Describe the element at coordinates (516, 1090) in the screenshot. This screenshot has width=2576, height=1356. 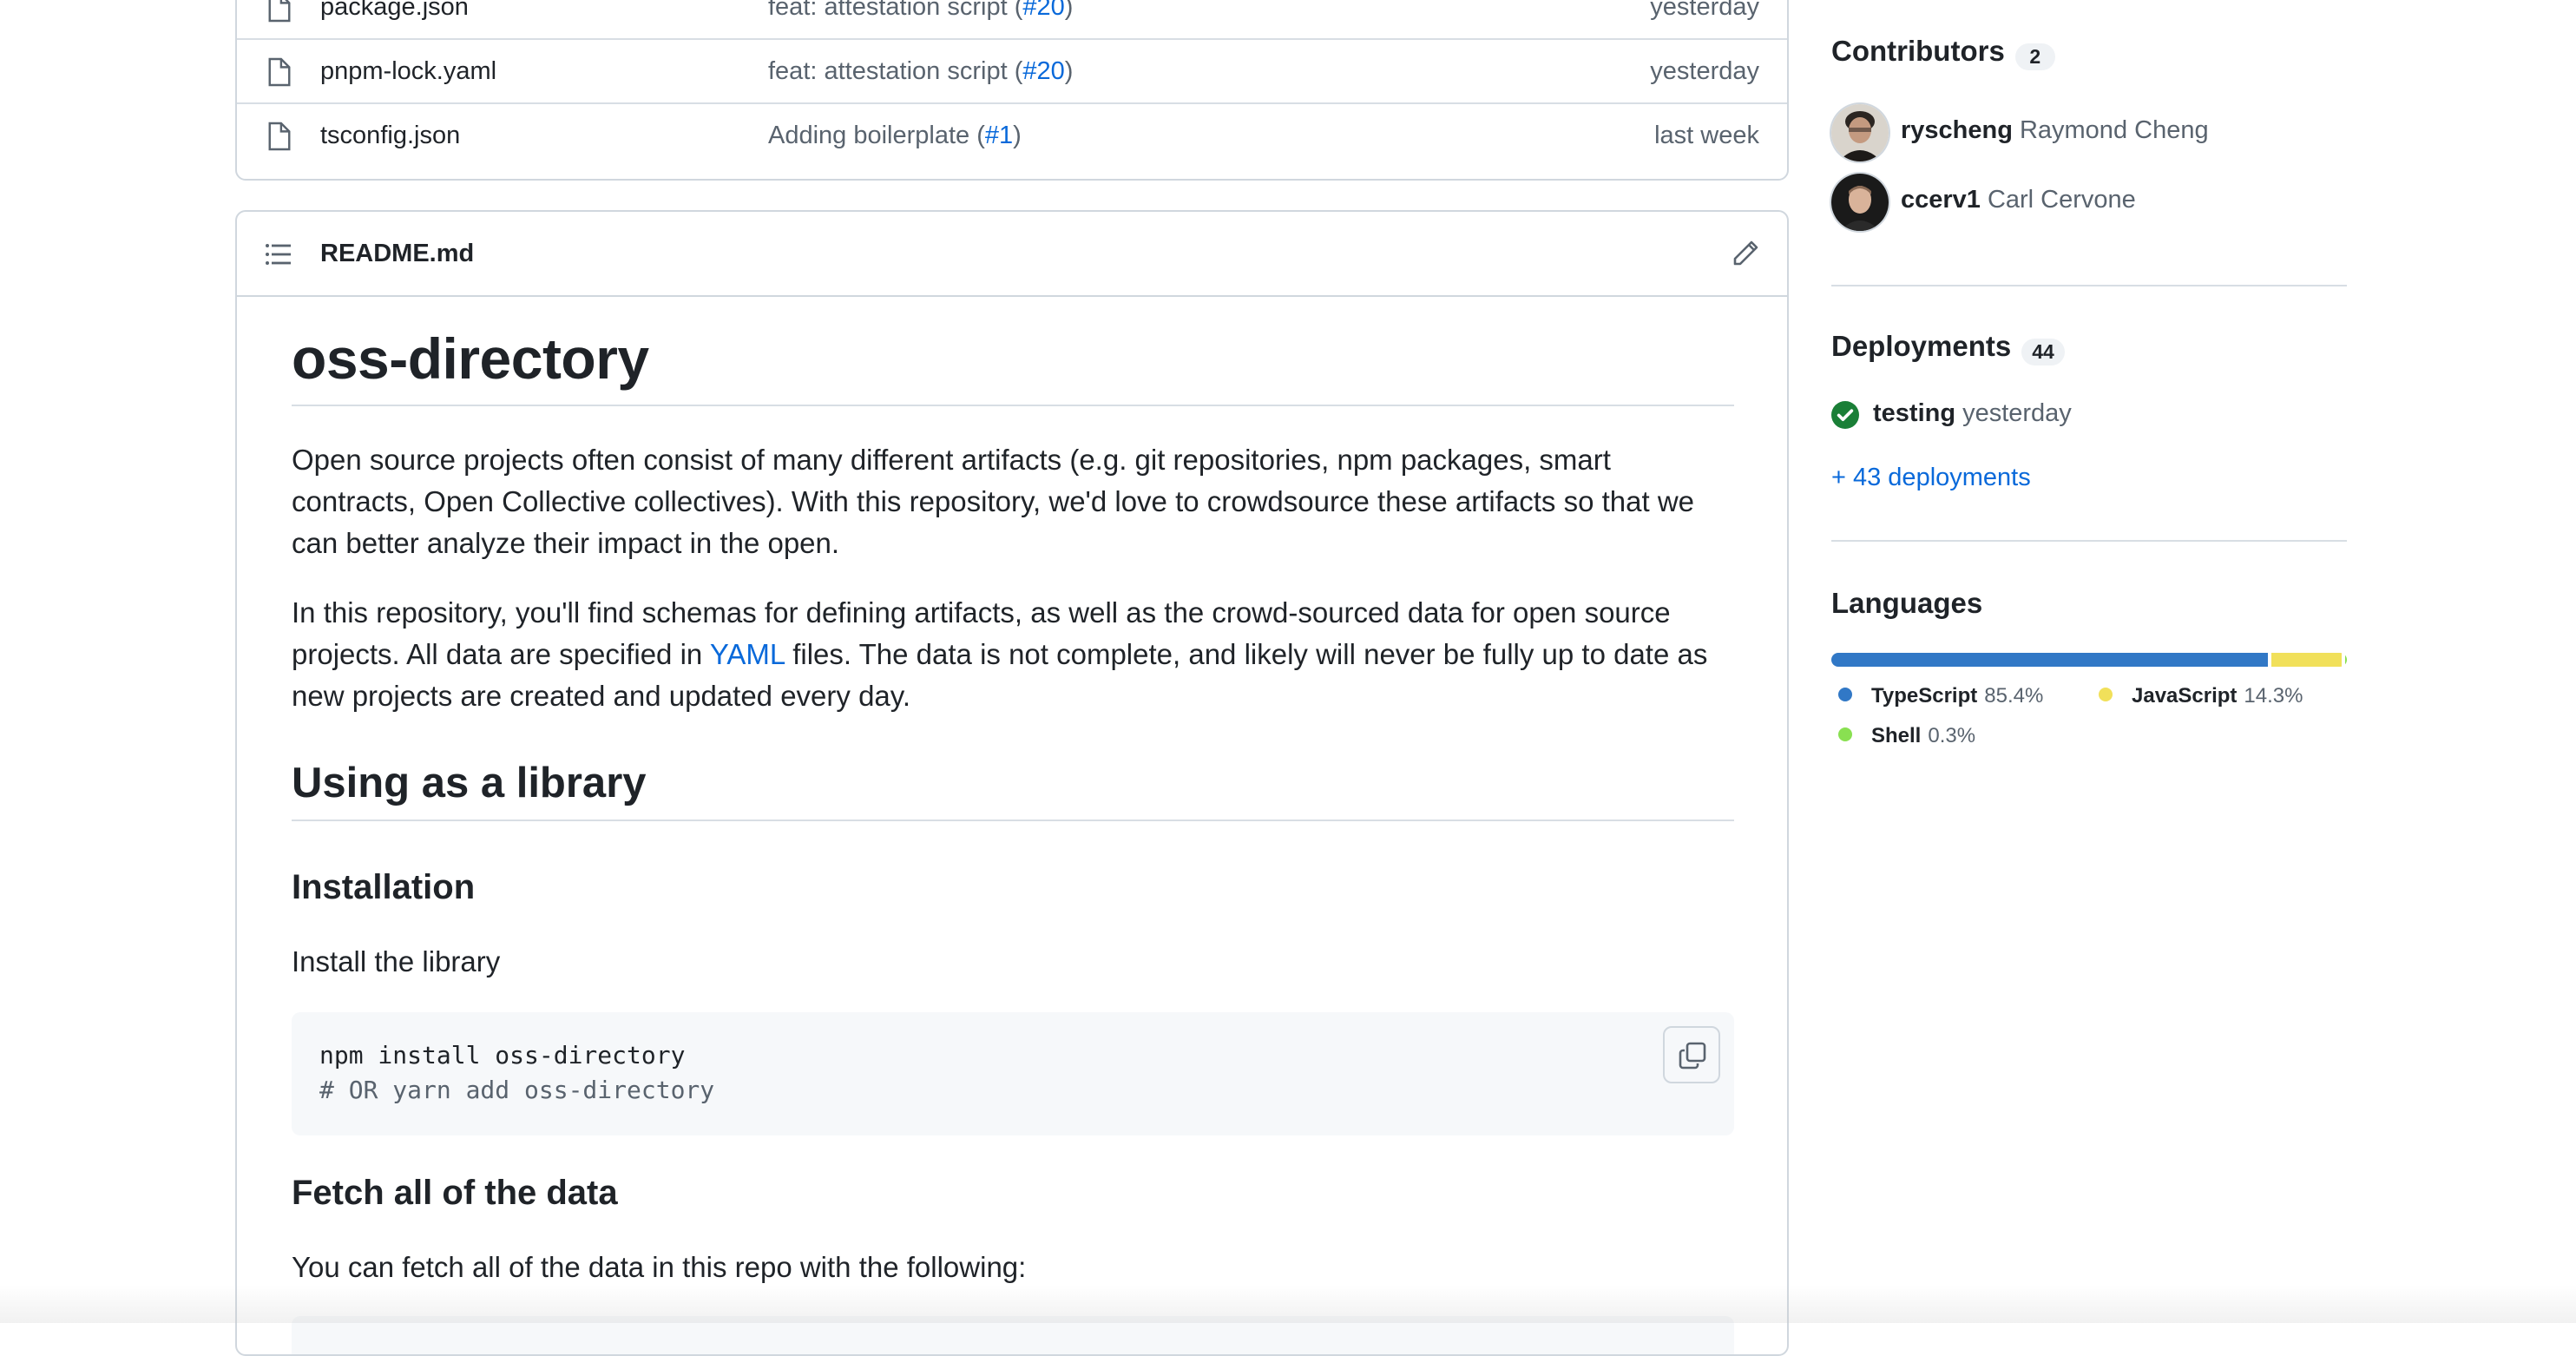
I see `code-comment-line: # OR yarn add oss-directory` at that location.